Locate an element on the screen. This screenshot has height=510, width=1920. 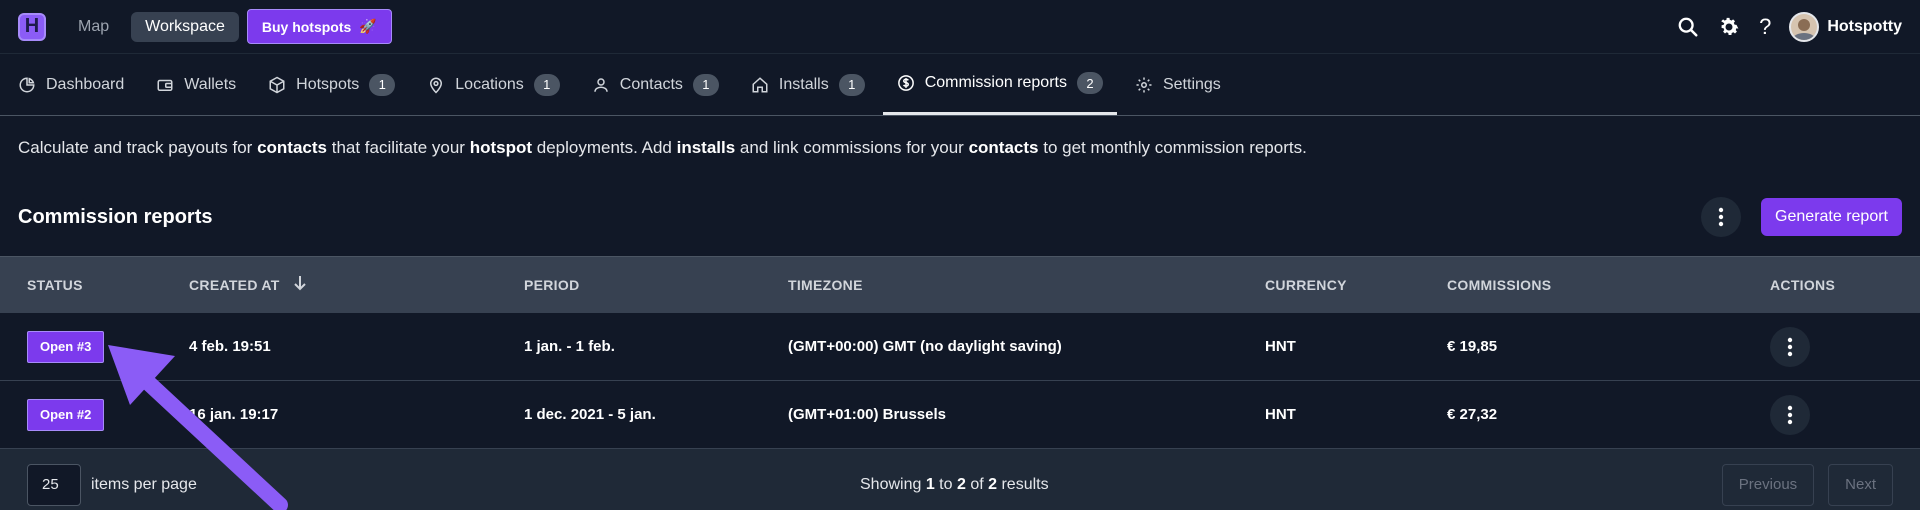
commissions-cell: € 27,32 is located at coordinates (1472, 414).